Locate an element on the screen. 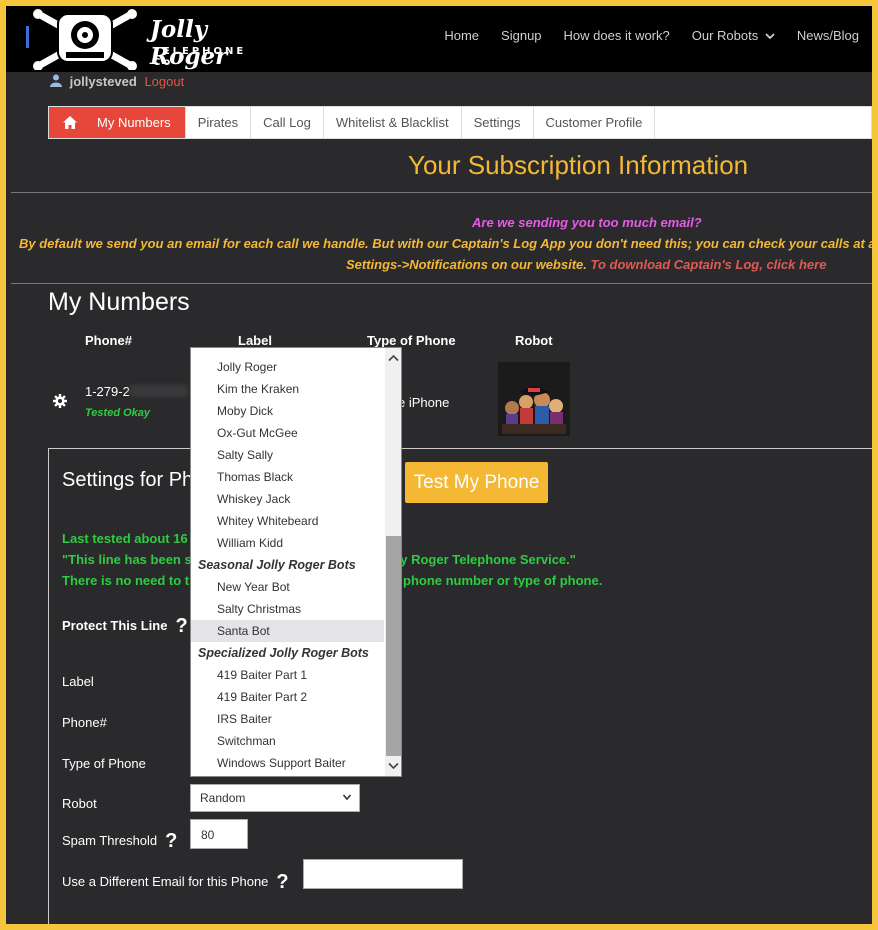 The height and width of the screenshot is (930, 878). dropdown-option: Jolly Roger is located at coordinates (287, 367).